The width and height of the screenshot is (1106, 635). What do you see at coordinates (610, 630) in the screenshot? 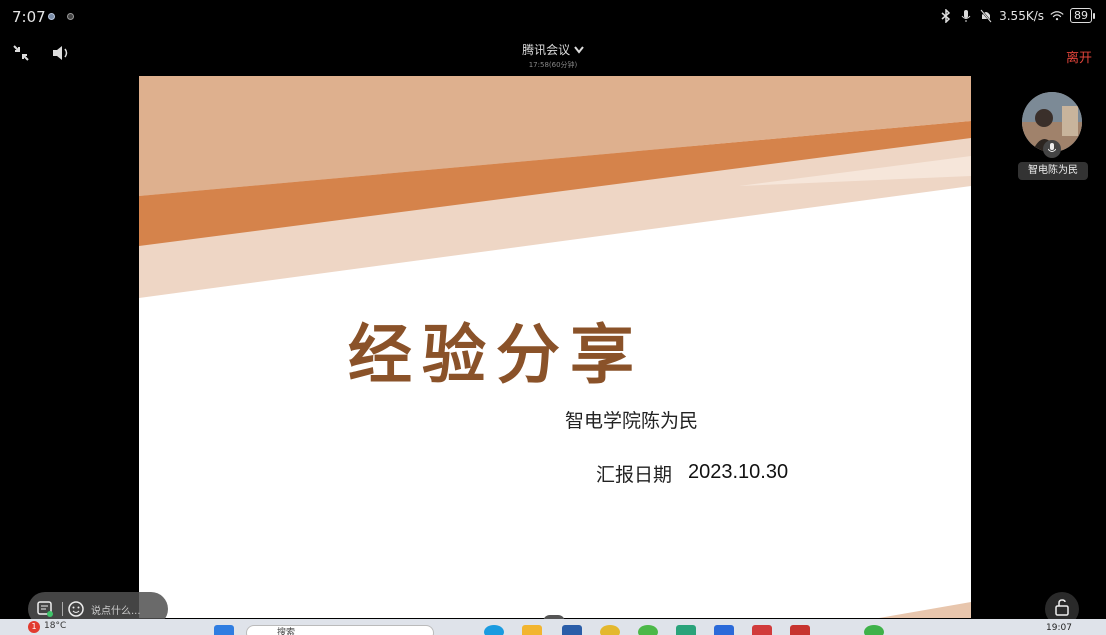
I see `chrome-app-icon` at bounding box center [610, 630].